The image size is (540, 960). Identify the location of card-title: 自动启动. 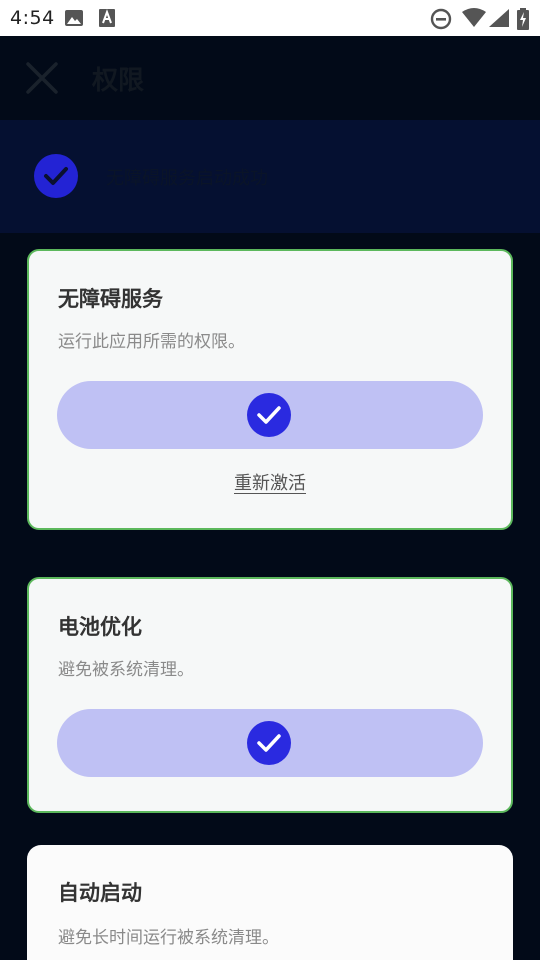
(100, 893).